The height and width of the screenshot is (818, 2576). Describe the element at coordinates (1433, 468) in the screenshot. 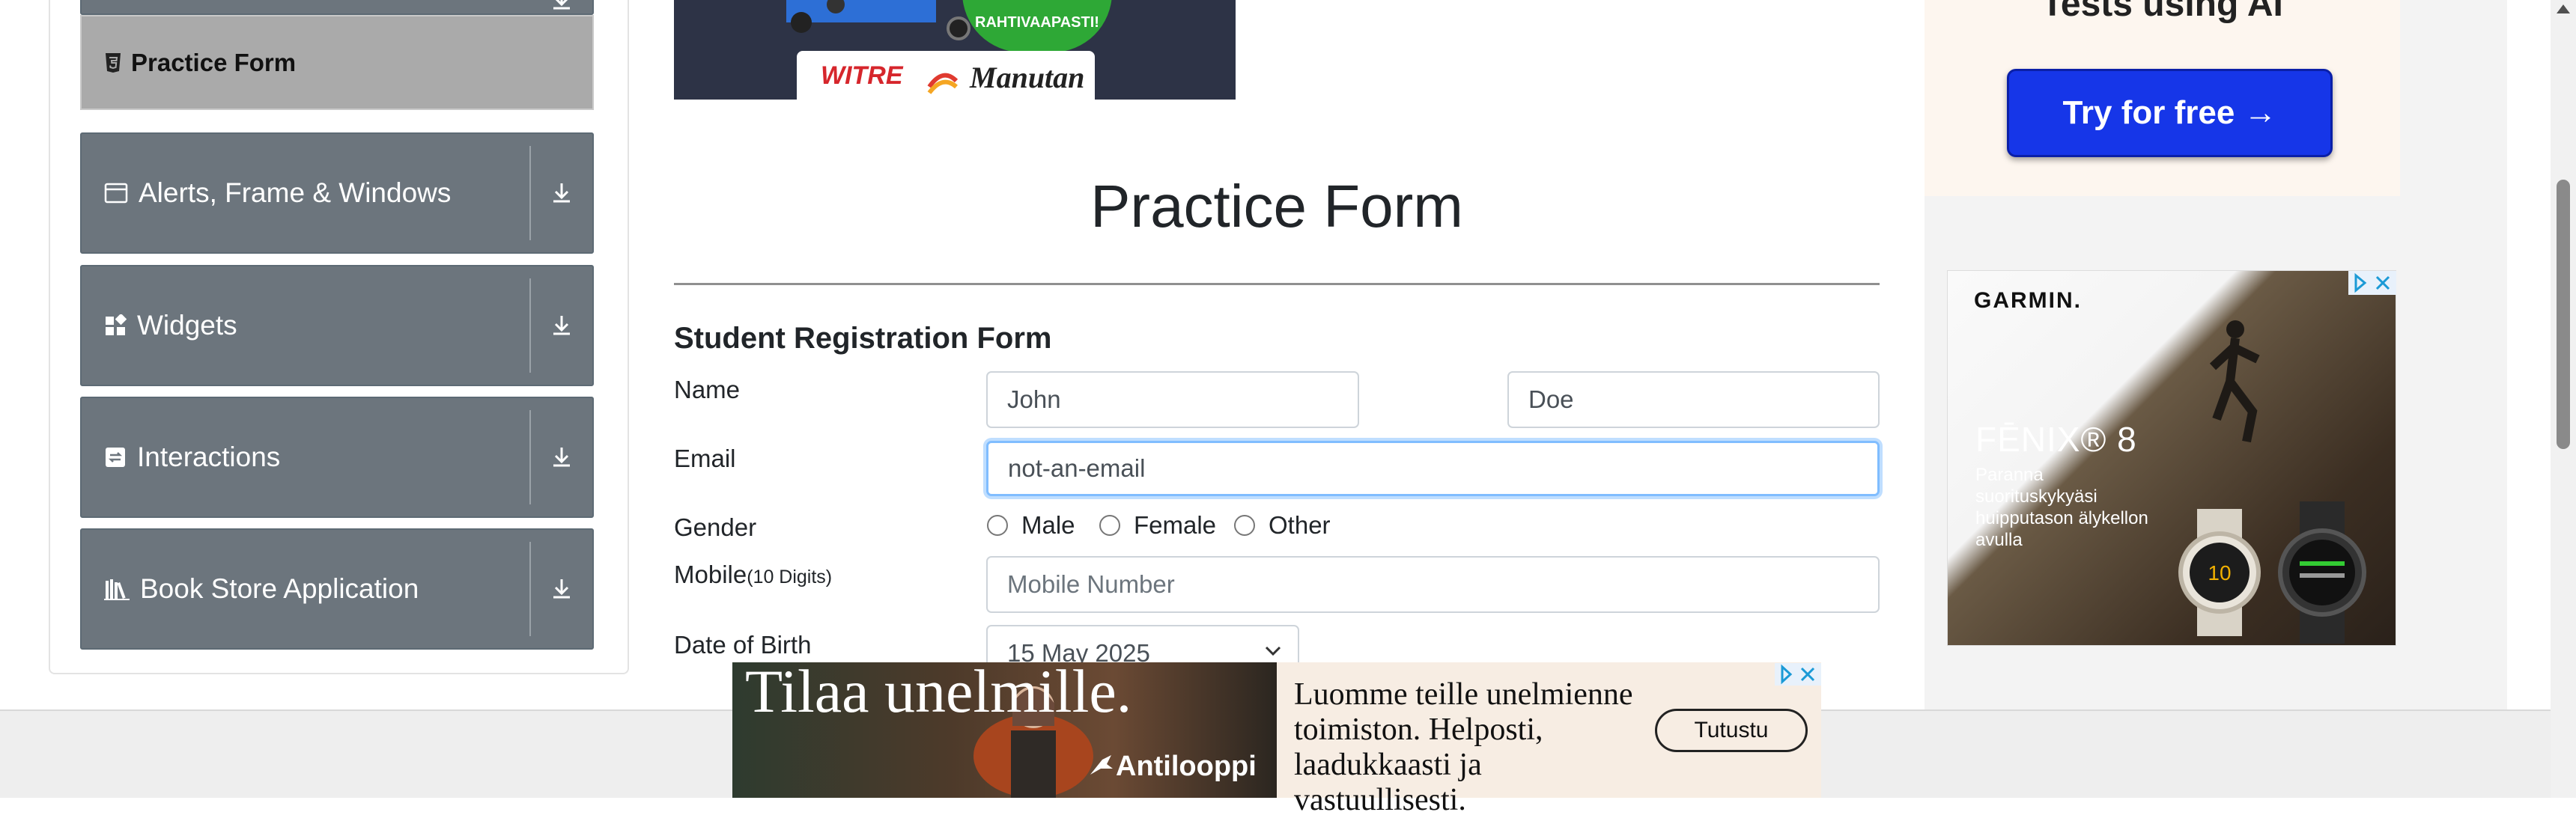

I see `email-input: not-an-email` at that location.